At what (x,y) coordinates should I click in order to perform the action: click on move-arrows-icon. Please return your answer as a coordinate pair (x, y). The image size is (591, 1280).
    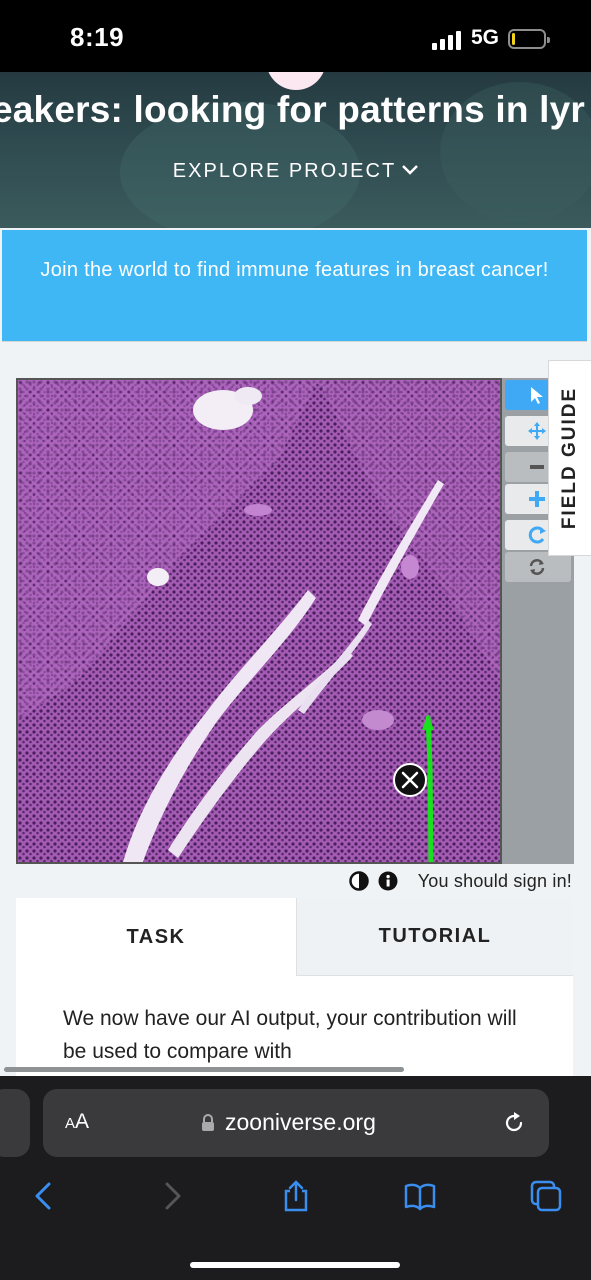
    Looking at the image, I should click on (537, 431).